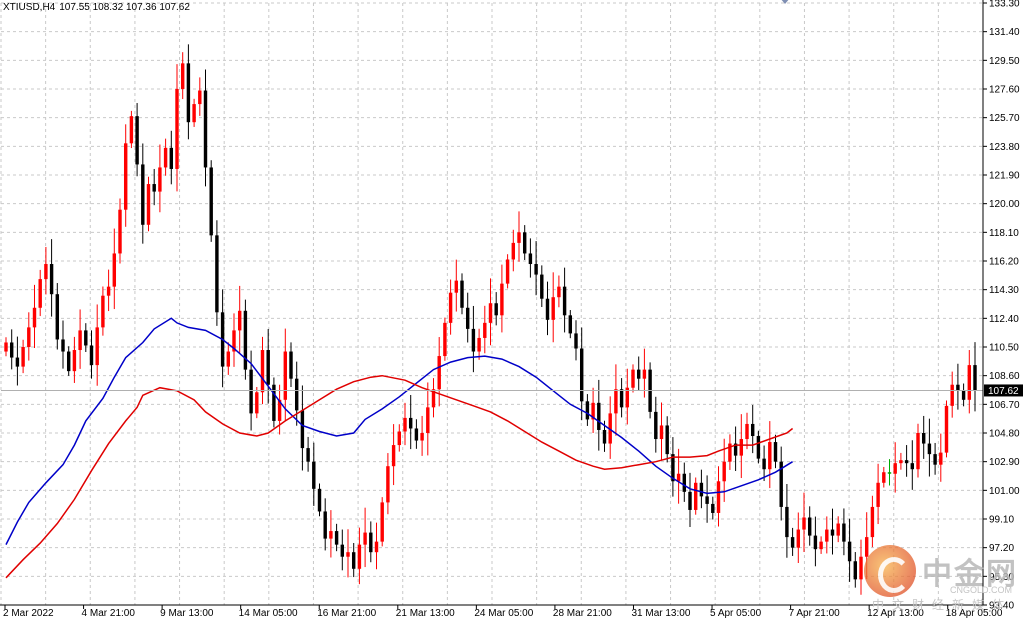 The width and height of the screenshot is (1025, 620). What do you see at coordinates (1004, 376) in the screenshot?
I see `y-tick-label: 108.60` at bounding box center [1004, 376].